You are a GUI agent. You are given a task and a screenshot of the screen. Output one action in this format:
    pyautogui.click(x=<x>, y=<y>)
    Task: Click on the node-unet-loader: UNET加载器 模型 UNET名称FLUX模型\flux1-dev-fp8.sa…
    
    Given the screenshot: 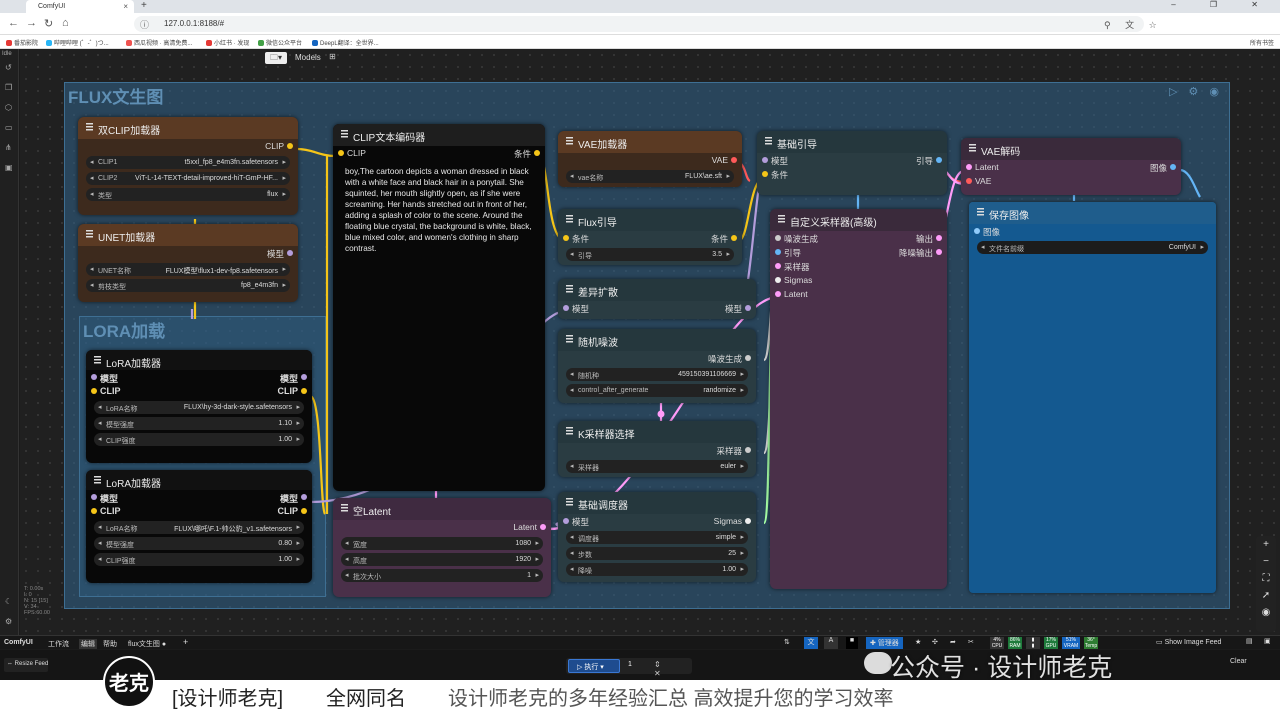 What is the action you would take?
    pyautogui.click(x=188, y=263)
    